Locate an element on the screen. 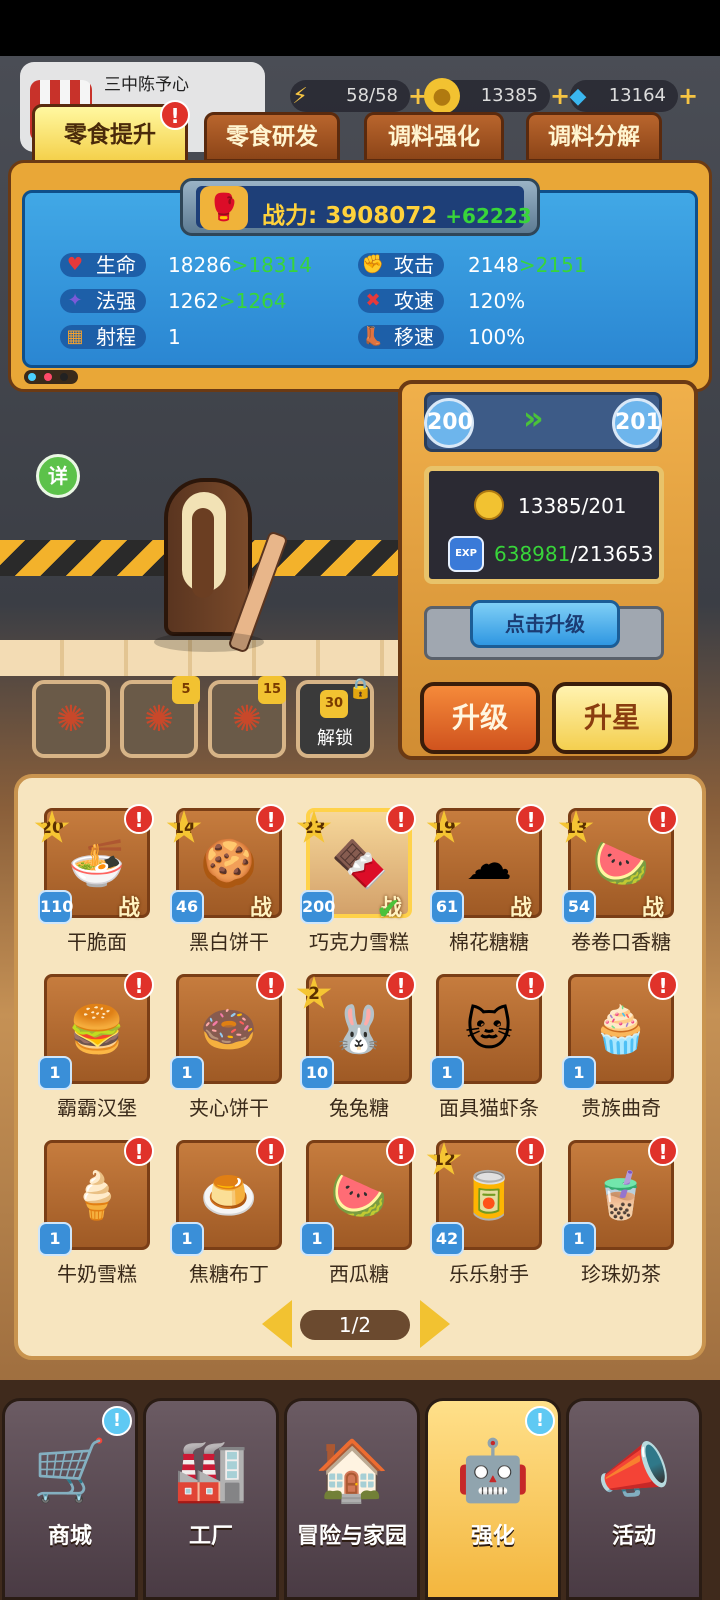 This screenshot has width=720, height=1600. snack-name: 夹心饼干 is located at coordinates (229, 1108).